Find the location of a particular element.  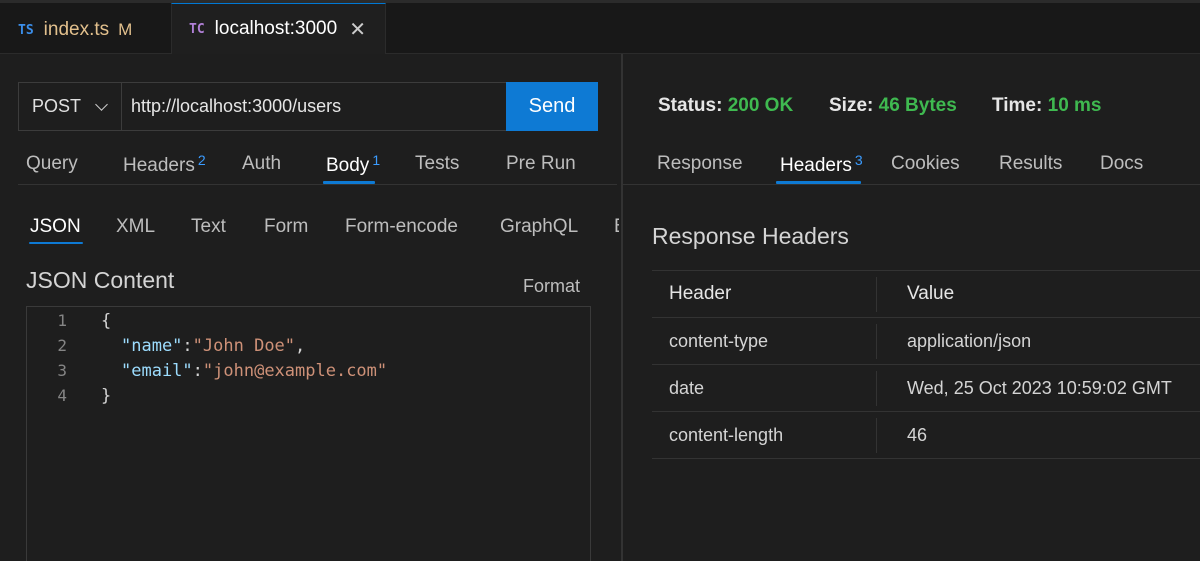

line-number: 4 is located at coordinates (62, 395).